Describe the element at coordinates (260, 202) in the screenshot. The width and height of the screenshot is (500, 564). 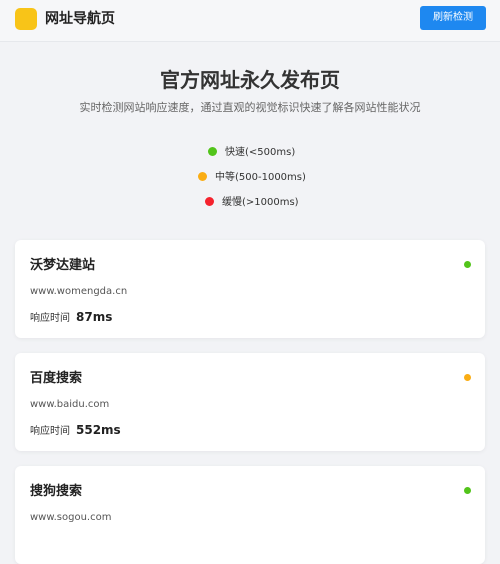
I see `legend-label: 缓慢(>1000ms)` at that location.